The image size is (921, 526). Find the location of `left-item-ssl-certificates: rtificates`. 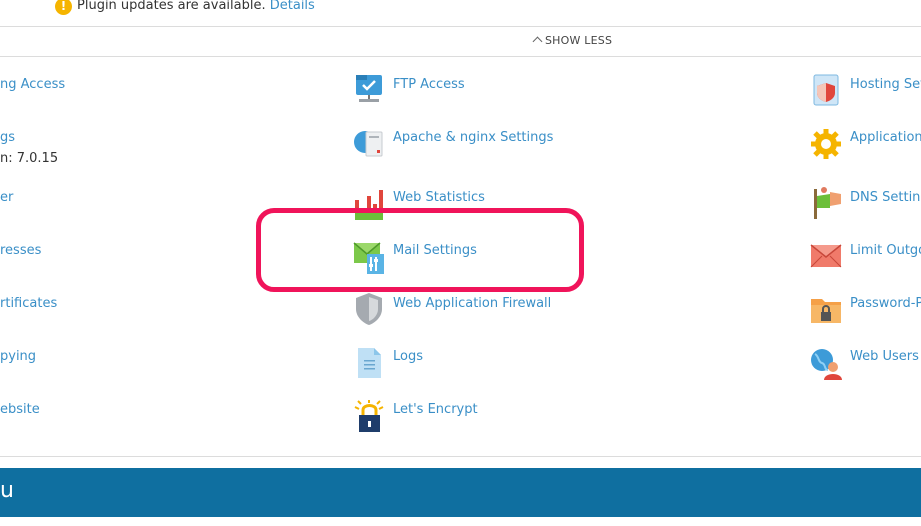

left-item-ssl-certificates: rtificates is located at coordinates (28, 303).